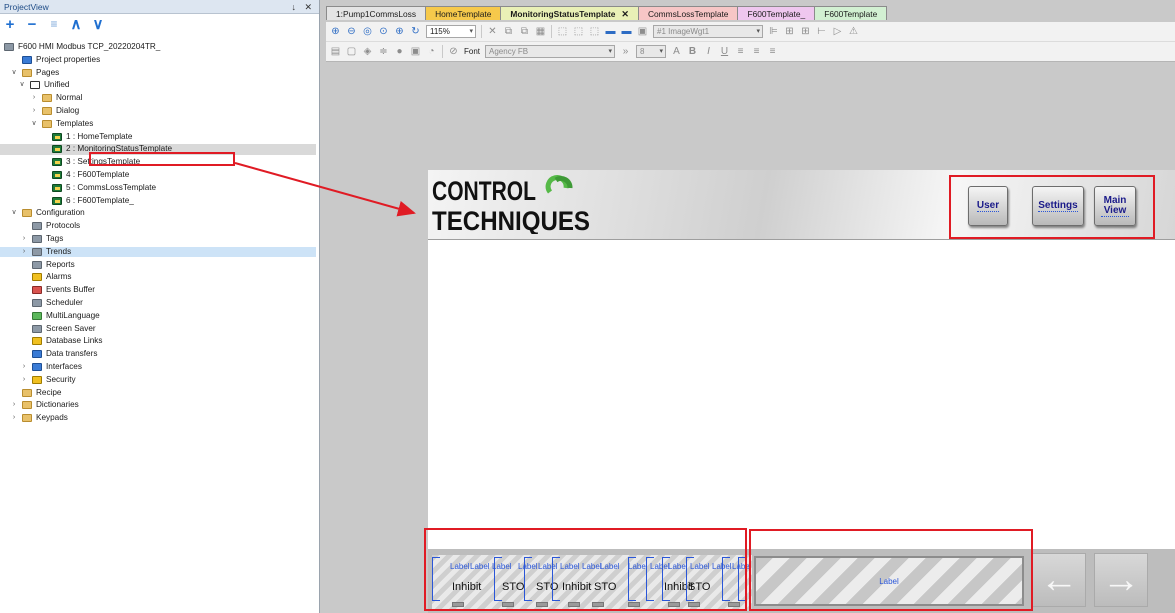  Describe the element at coordinates (776, 13) in the screenshot. I see `editor-tab: F600Template_` at that location.